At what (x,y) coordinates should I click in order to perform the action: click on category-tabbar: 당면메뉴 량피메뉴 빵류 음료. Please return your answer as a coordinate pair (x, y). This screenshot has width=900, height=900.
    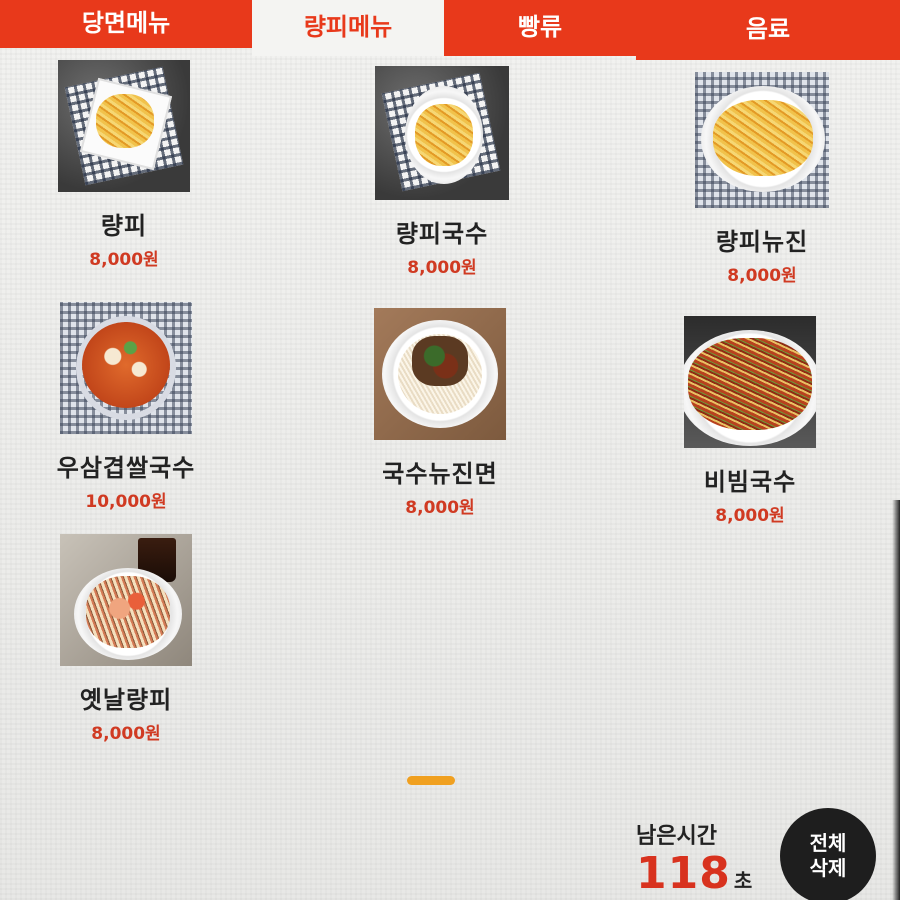
    Looking at the image, I should click on (450, 30).